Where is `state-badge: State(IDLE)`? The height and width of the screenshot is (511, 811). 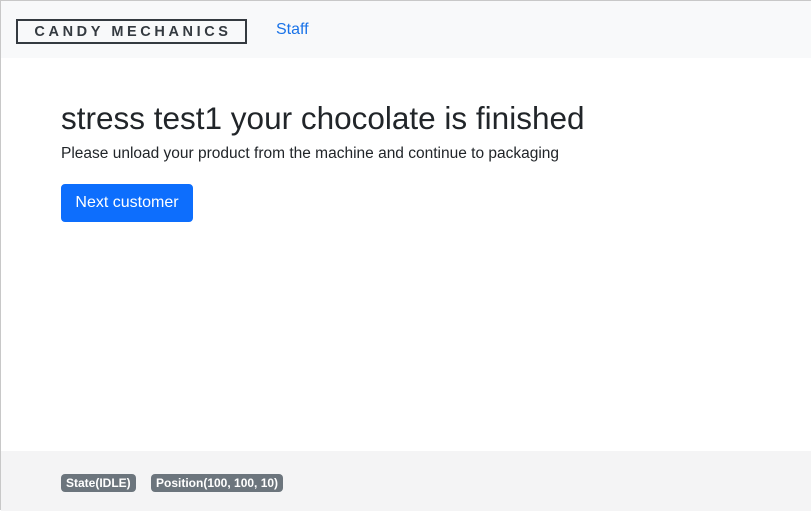 state-badge: State(IDLE) is located at coordinates (98, 483).